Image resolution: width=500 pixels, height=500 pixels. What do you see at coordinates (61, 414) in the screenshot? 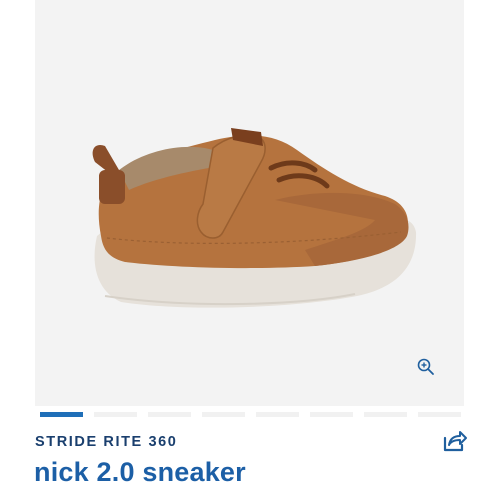
I see `pagination-dot-active` at bounding box center [61, 414].